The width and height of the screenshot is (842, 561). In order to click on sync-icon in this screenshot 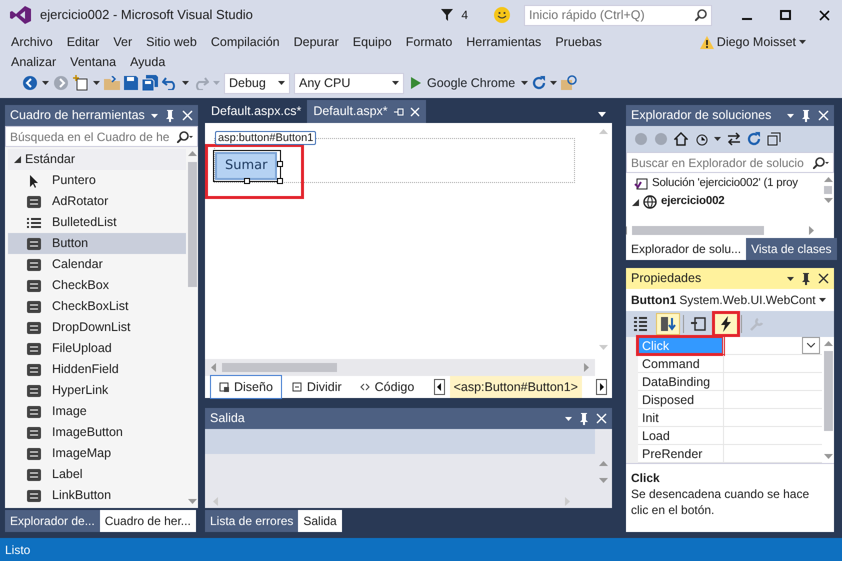, I will do `click(734, 139)`.